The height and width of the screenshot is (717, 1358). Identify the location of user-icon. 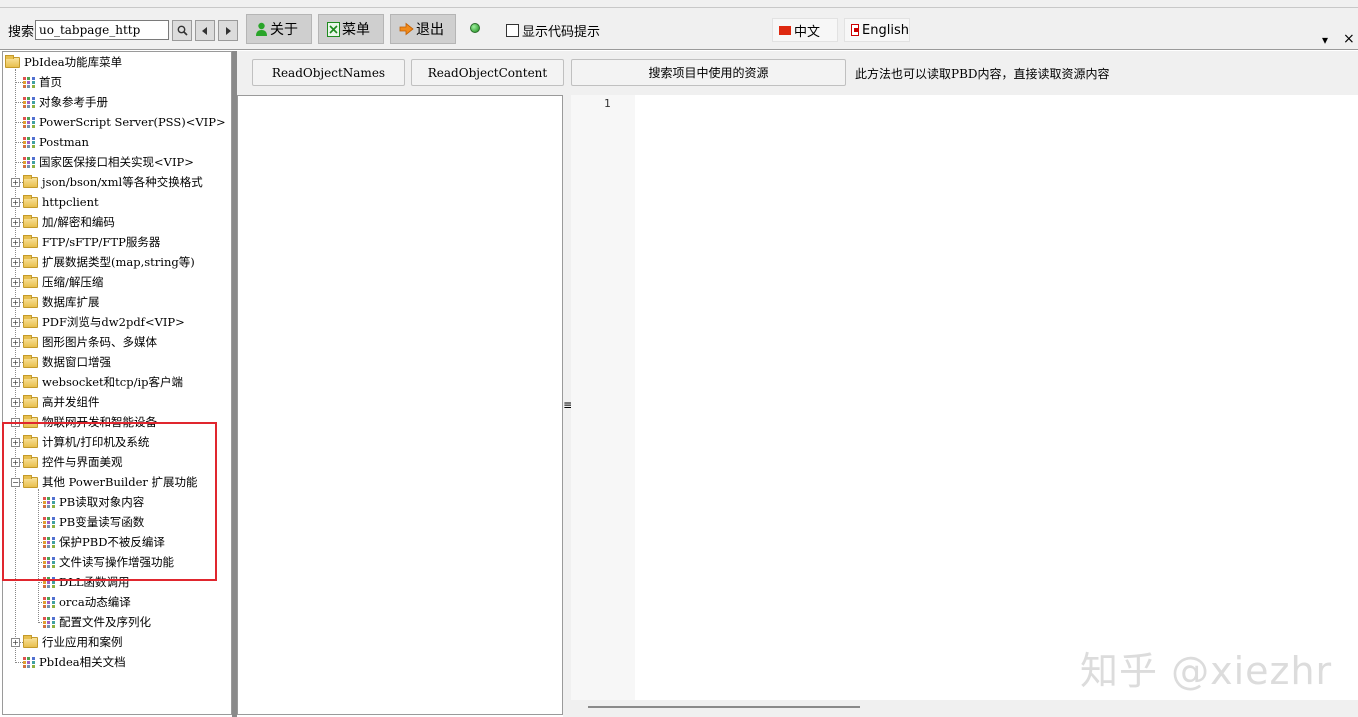
(261, 29).